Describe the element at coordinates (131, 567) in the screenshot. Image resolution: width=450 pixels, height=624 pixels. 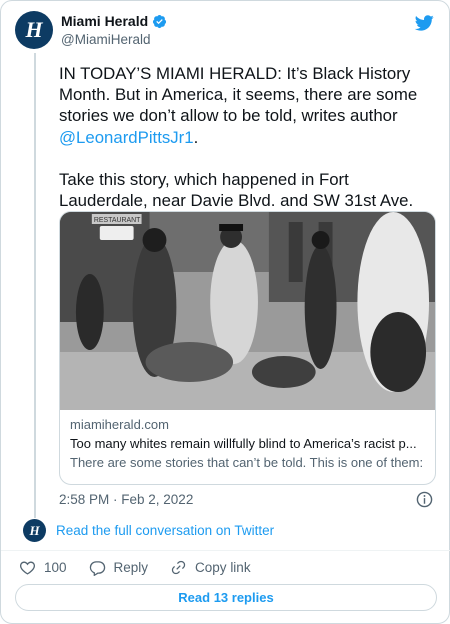
I see `reply-label: Reply` at that location.